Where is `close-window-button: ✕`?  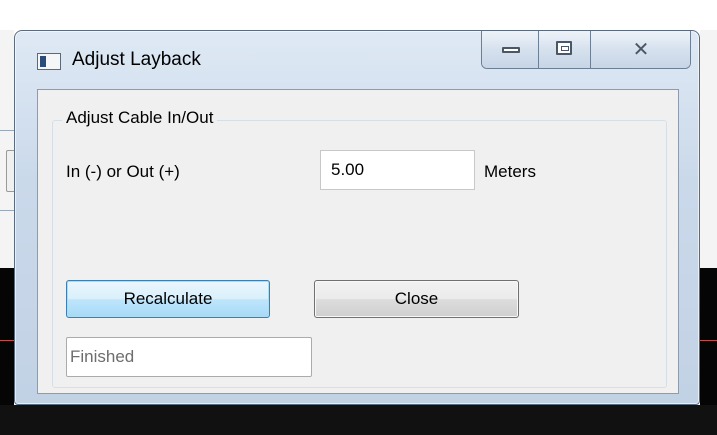
close-window-button: ✕ is located at coordinates (640, 49).